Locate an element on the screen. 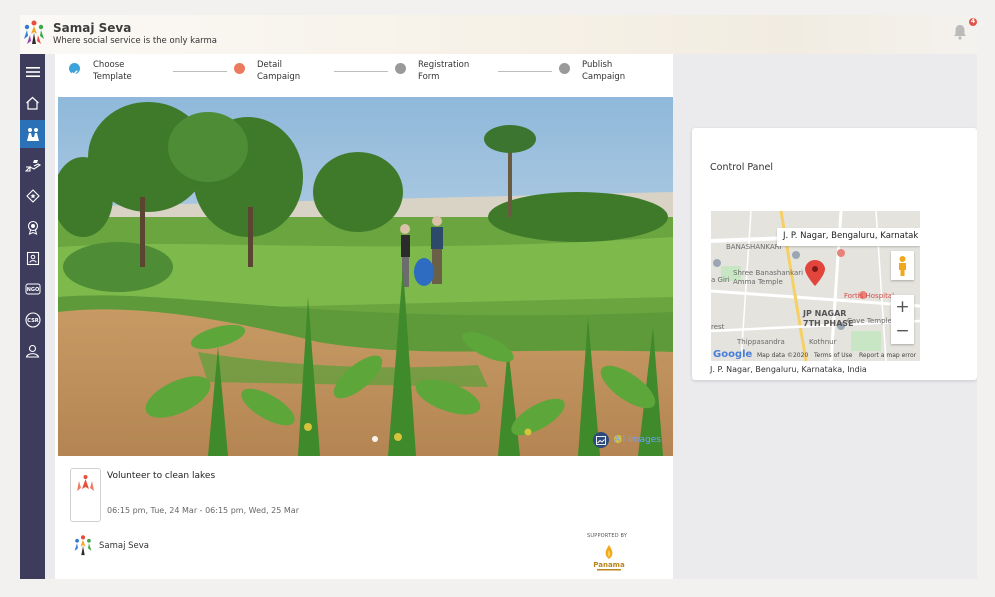 The image size is (995, 597). donate-hand-icon is located at coordinates (32, 166).